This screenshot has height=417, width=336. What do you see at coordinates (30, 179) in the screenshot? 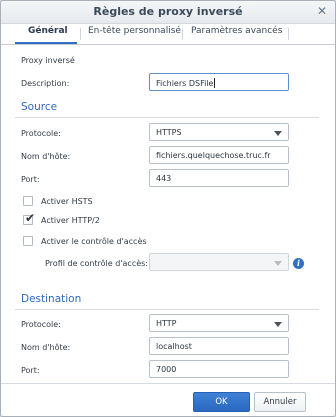
I see `source-port-label: Port:` at bounding box center [30, 179].